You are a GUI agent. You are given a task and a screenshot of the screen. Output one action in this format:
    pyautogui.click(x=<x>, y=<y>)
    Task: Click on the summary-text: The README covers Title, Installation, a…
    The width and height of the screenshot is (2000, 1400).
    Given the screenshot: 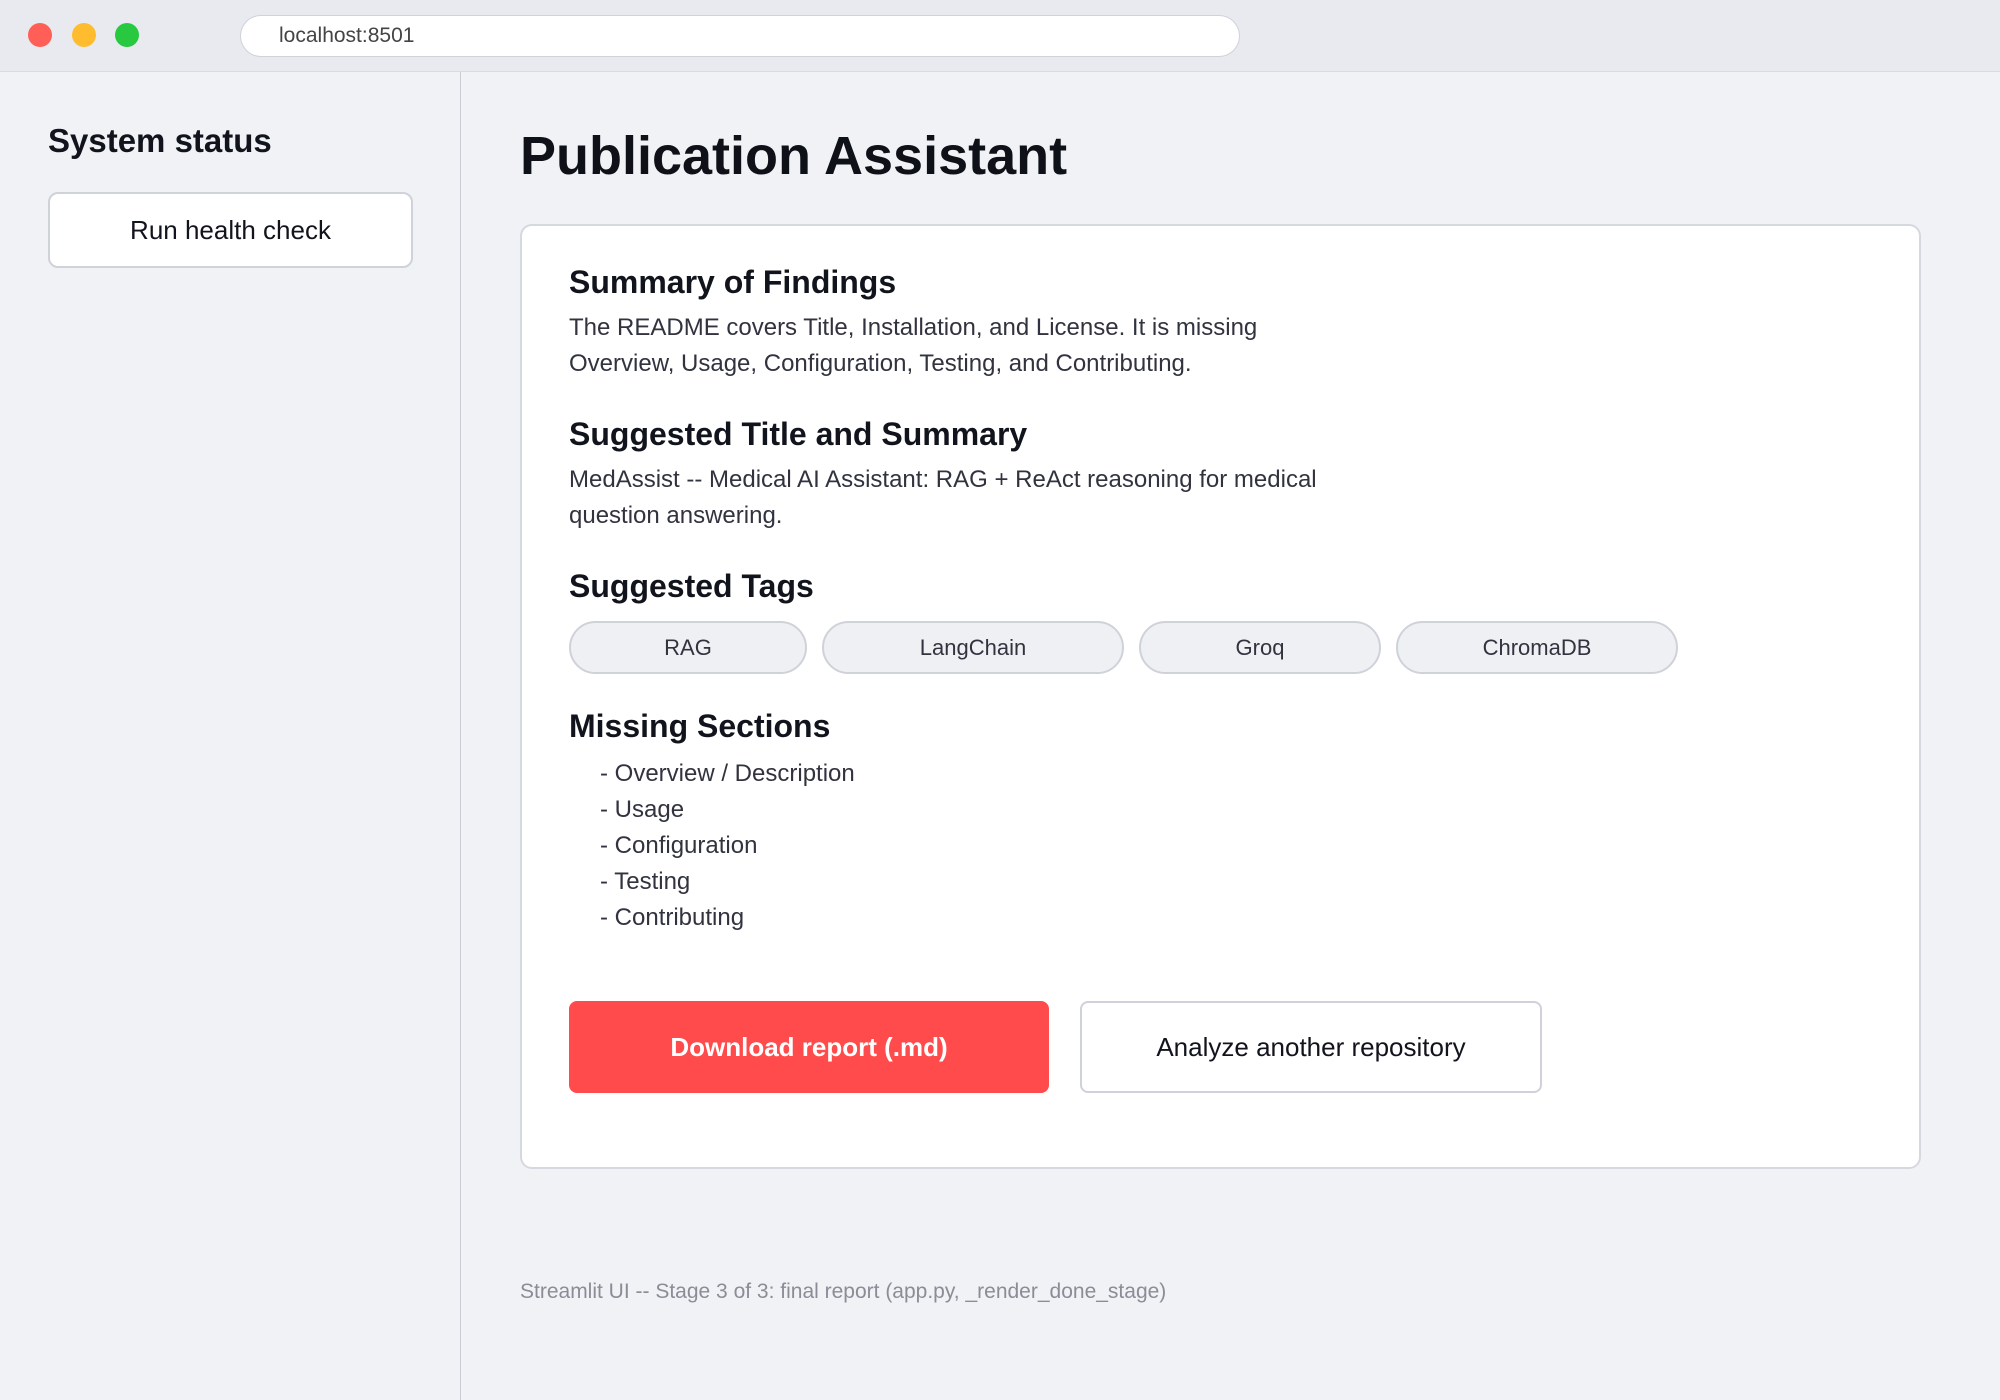 What is the action you would take?
    pyautogui.click(x=913, y=345)
    